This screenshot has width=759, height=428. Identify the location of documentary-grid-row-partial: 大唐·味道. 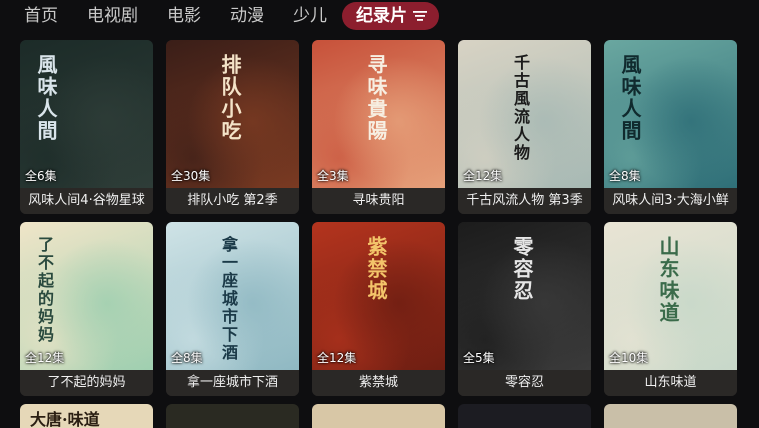
(378, 416).